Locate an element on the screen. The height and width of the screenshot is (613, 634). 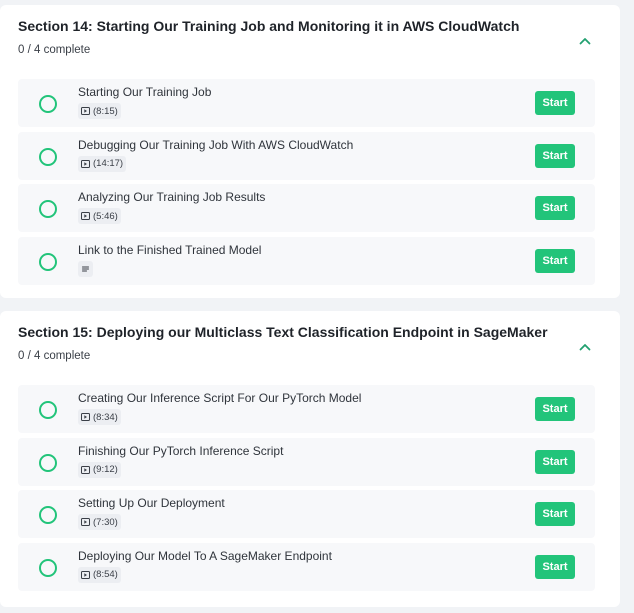
document-icon is located at coordinates (85, 269).